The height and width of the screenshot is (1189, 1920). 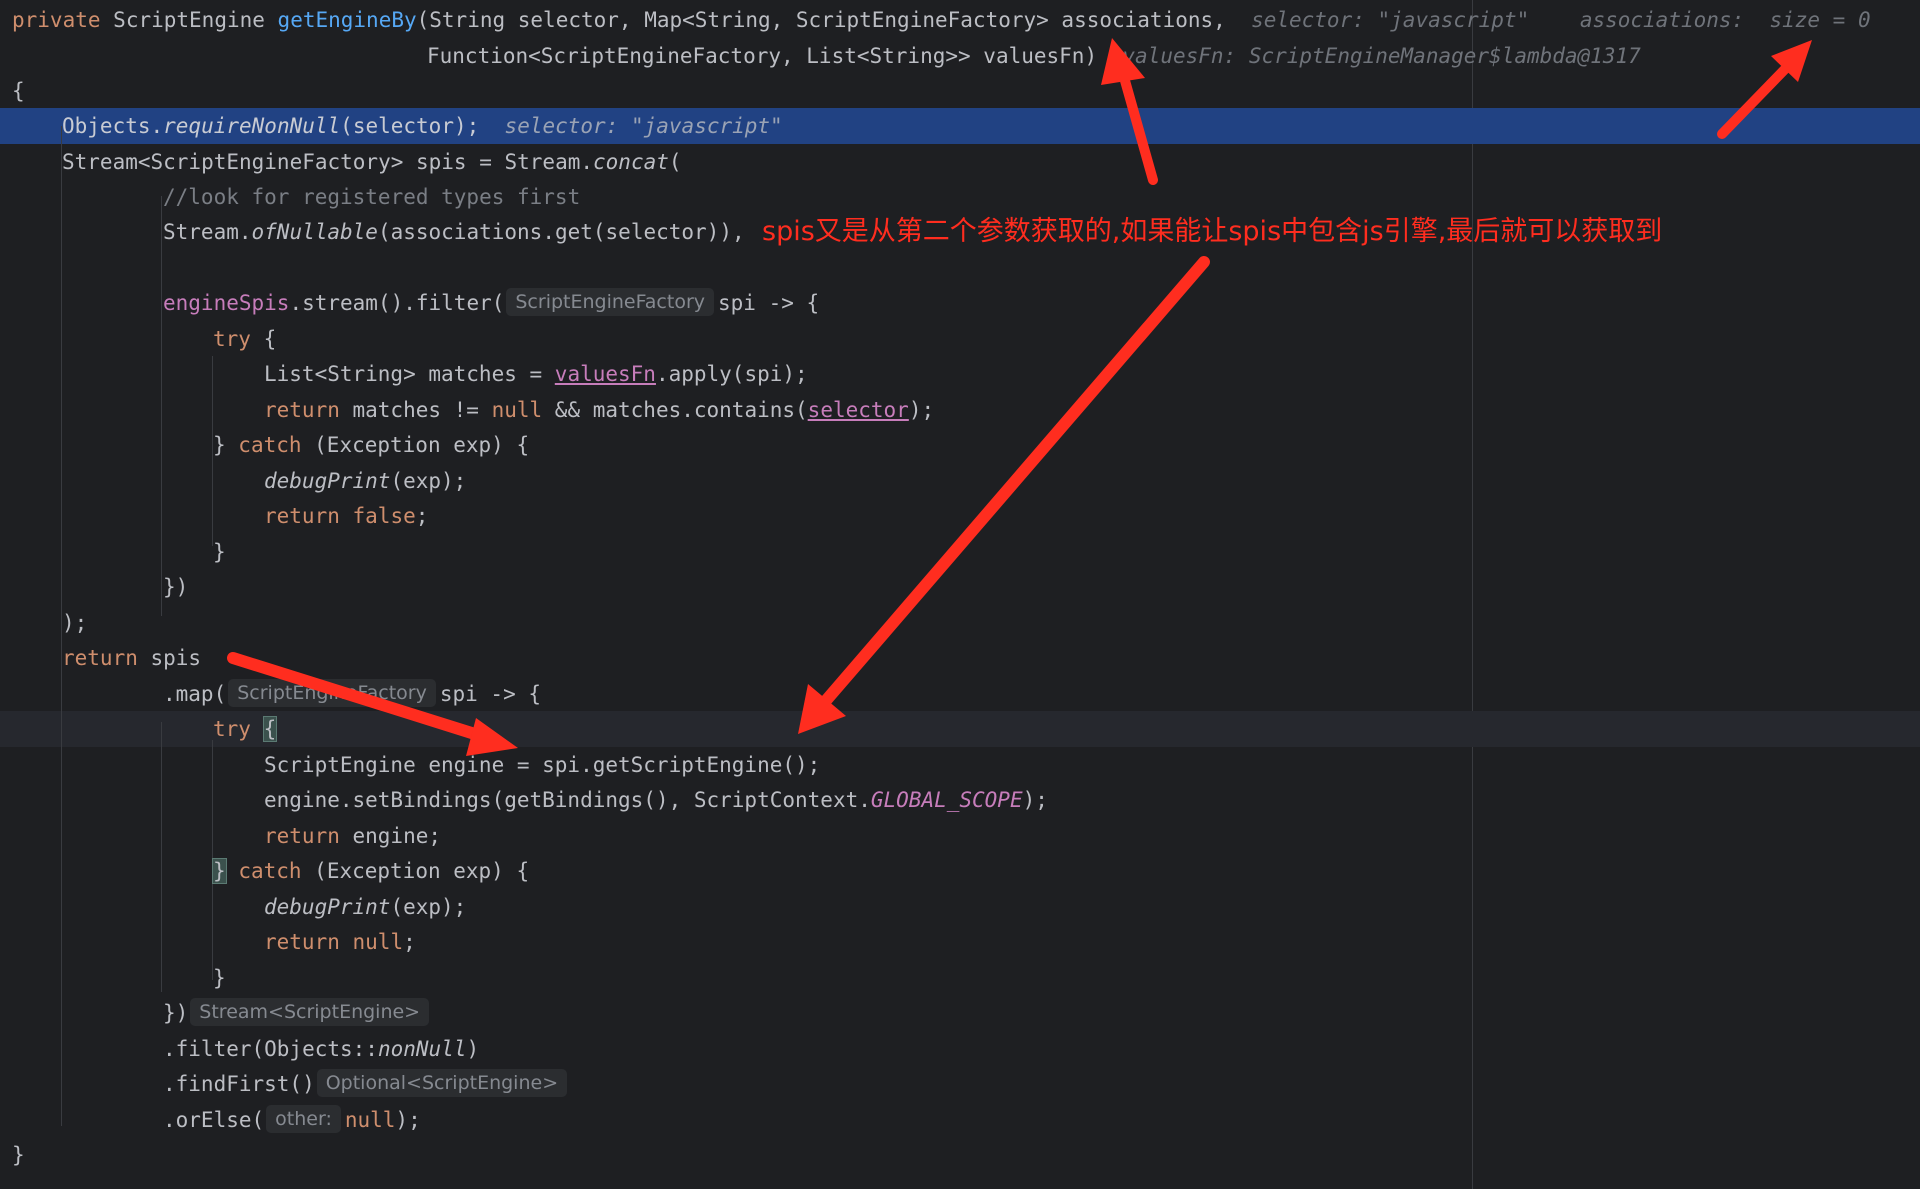 What do you see at coordinates (56, 20) in the screenshot?
I see `keyword-private: private` at bounding box center [56, 20].